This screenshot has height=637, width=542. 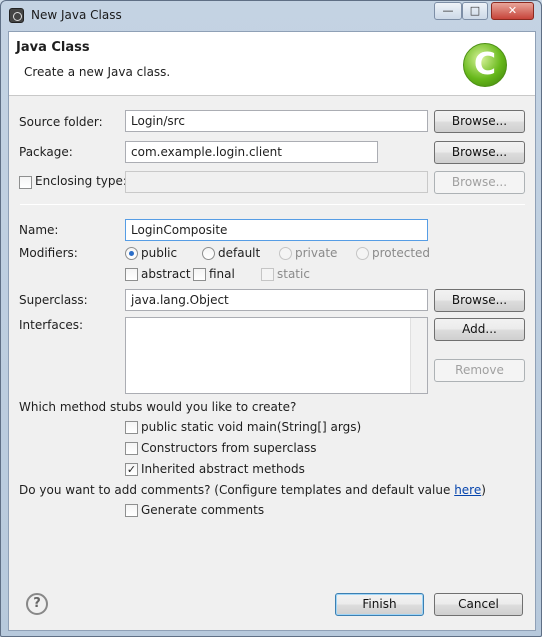 I want to click on private-label: private, so click(x=316, y=253).